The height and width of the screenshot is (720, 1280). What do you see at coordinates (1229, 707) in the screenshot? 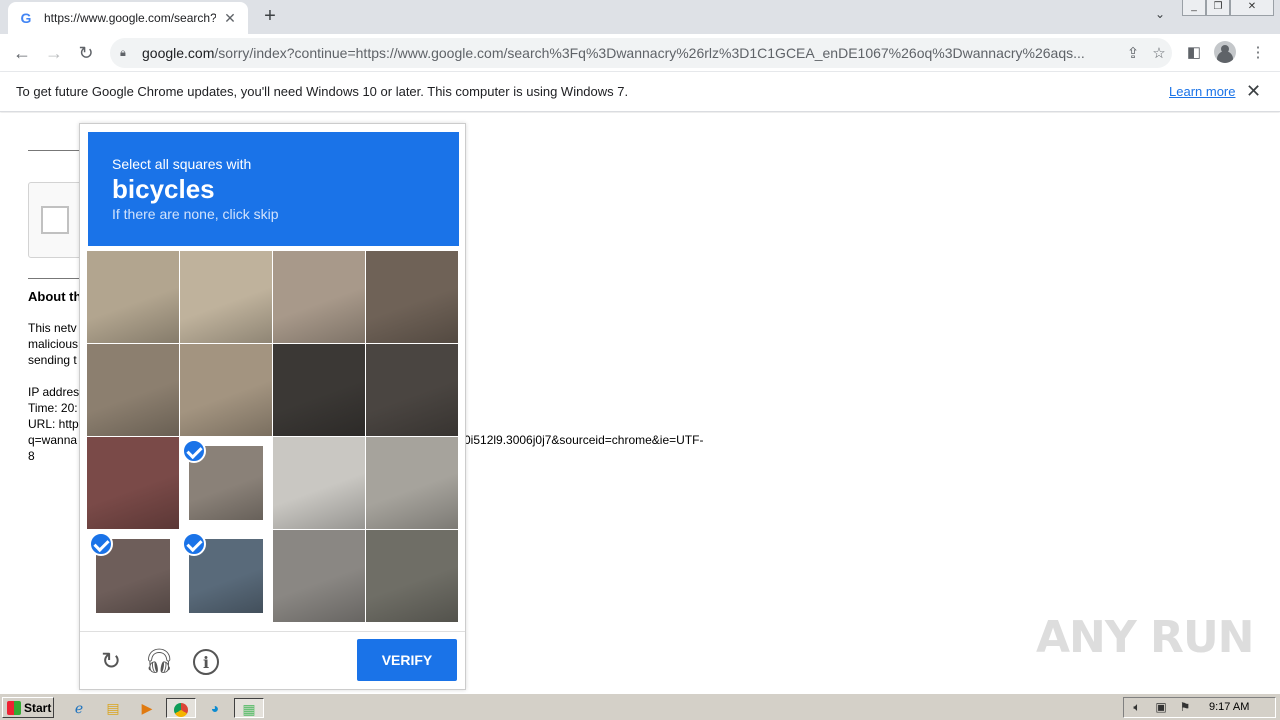
I see `clock: 9:17 AM` at bounding box center [1229, 707].